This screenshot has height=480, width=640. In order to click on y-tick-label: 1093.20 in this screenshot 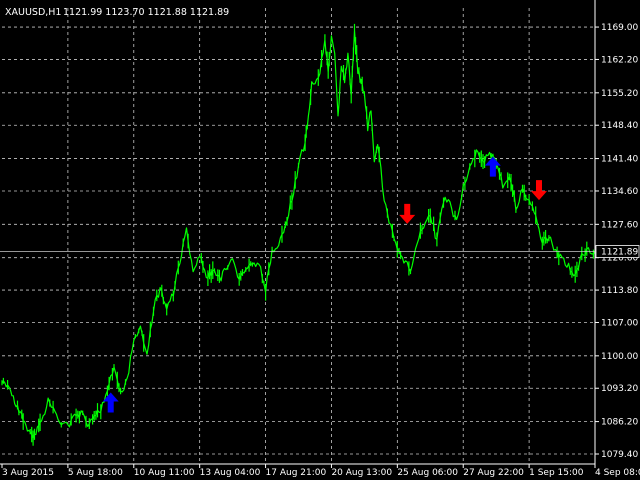, I will do `click(619, 389)`.